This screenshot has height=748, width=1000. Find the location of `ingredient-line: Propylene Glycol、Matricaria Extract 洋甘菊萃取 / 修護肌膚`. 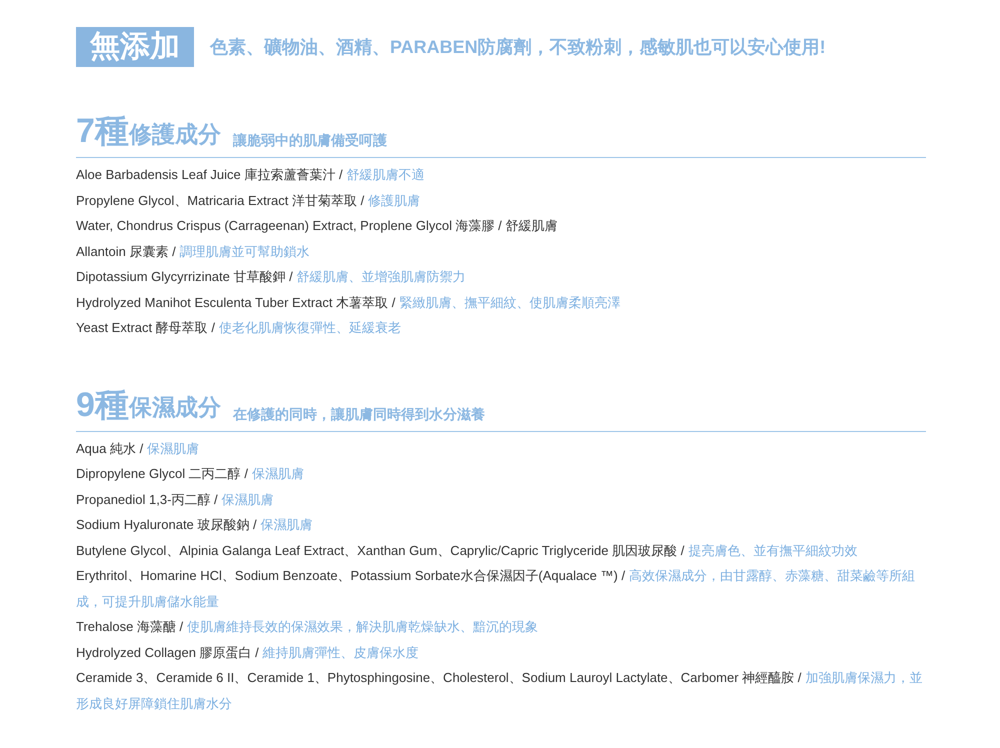

ingredient-line: Propylene Glycol、Matricaria Extract 洋甘菊萃取 / 修護肌膚 is located at coordinates (249, 201).